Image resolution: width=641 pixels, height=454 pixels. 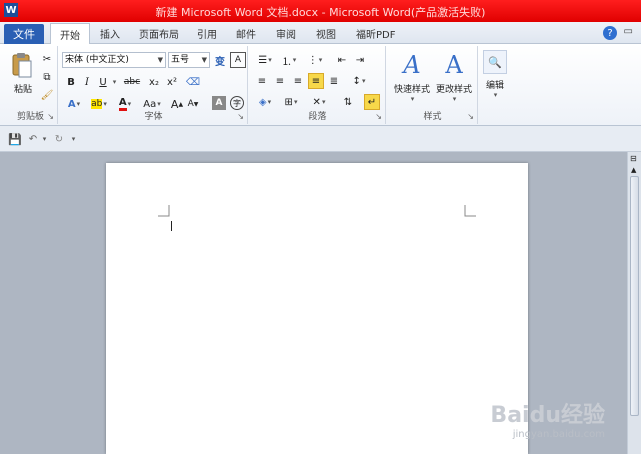 I want to click on font-launcher-icon: ↘, so click(x=240, y=116).